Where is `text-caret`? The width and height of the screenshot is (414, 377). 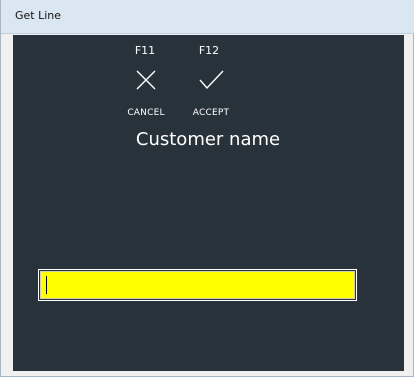
text-caret is located at coordinates (46, 285).